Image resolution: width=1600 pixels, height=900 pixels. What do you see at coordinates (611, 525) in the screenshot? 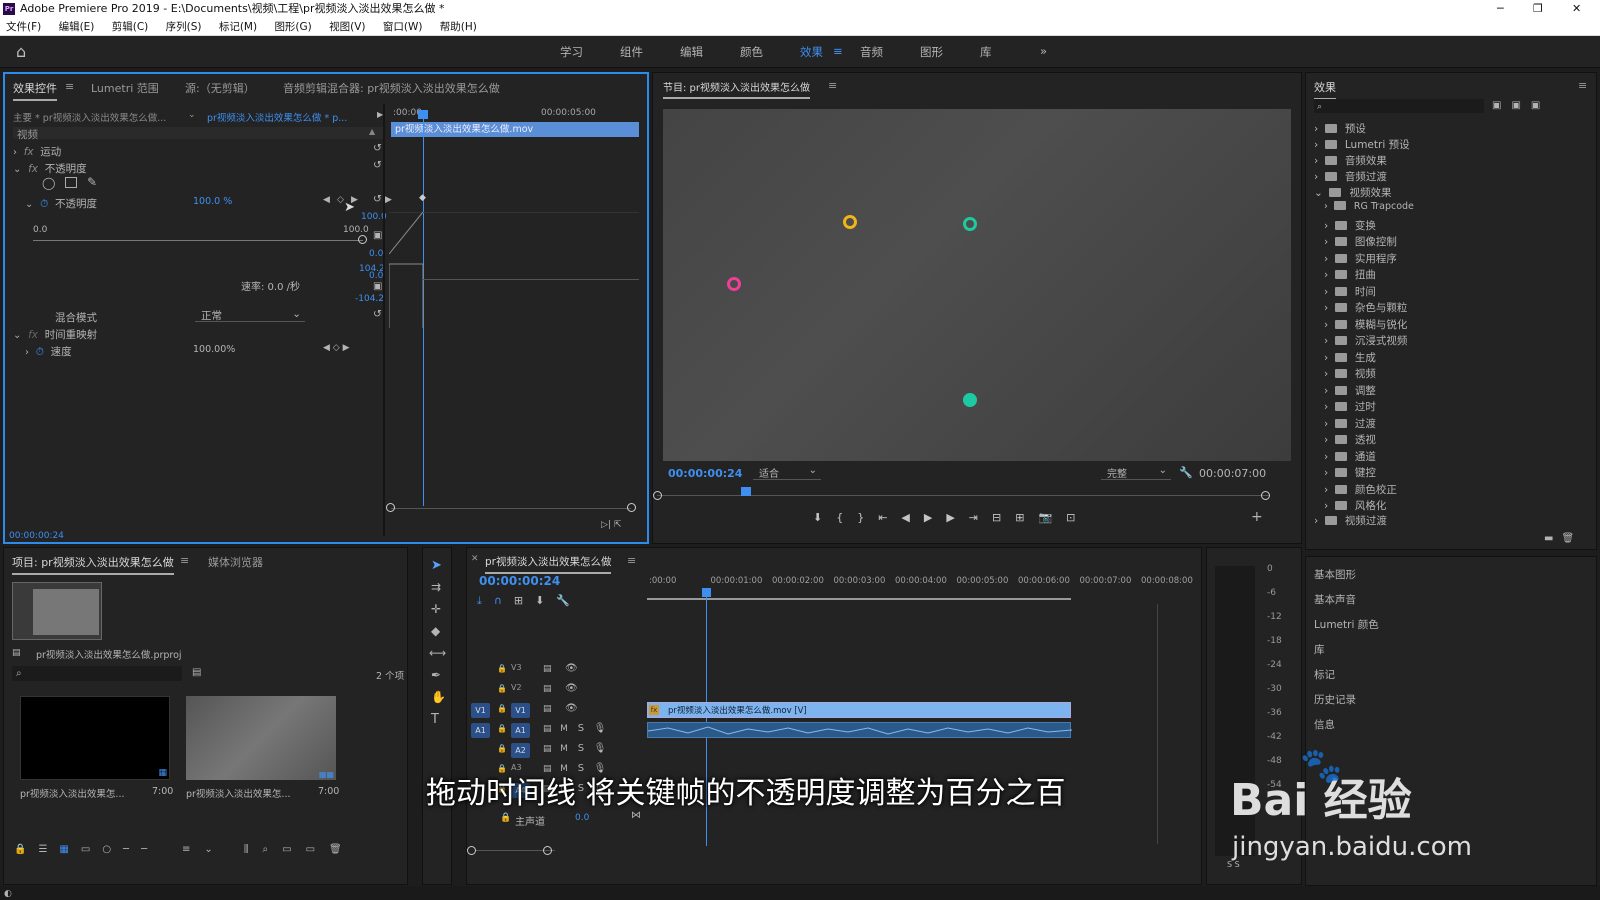
I see `filter-icon: ▷| ⇱` at bounding box center [611, 525].